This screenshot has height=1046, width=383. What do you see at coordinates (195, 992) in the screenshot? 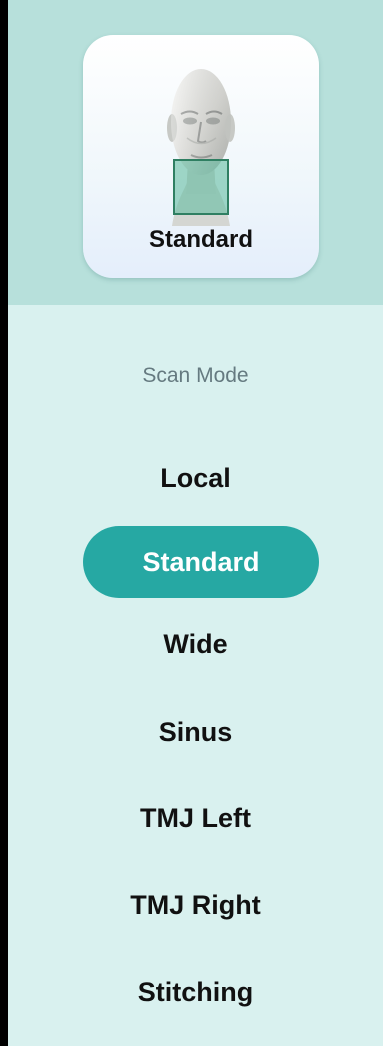
I see `scan-mode-stitching-option: Stitching` at bounding box center [195, 992].